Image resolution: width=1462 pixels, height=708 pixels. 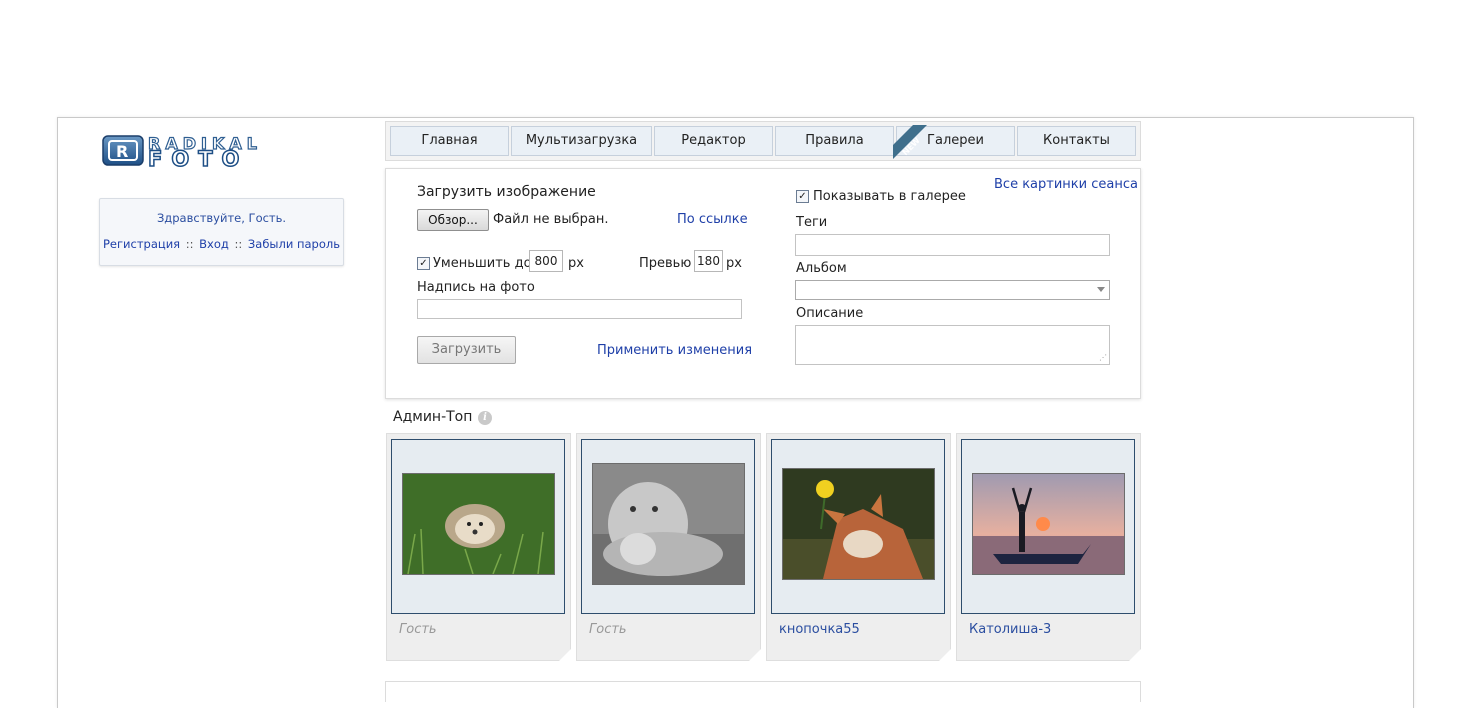 What do you see at coordinates (763, 691) in the screenshot?
I see `bottom-panel` at bounding box center [763, 691].